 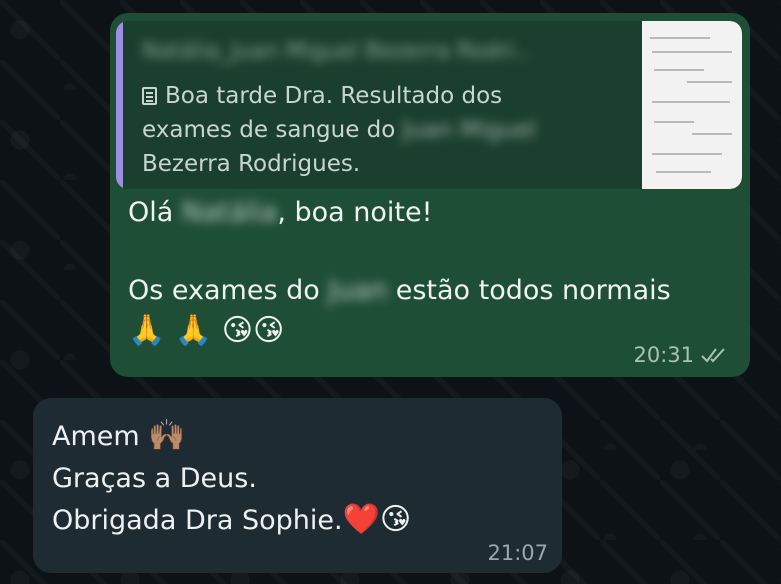 I want to click on incoming-line-1-text: Amem, so click(x=96, y=436).